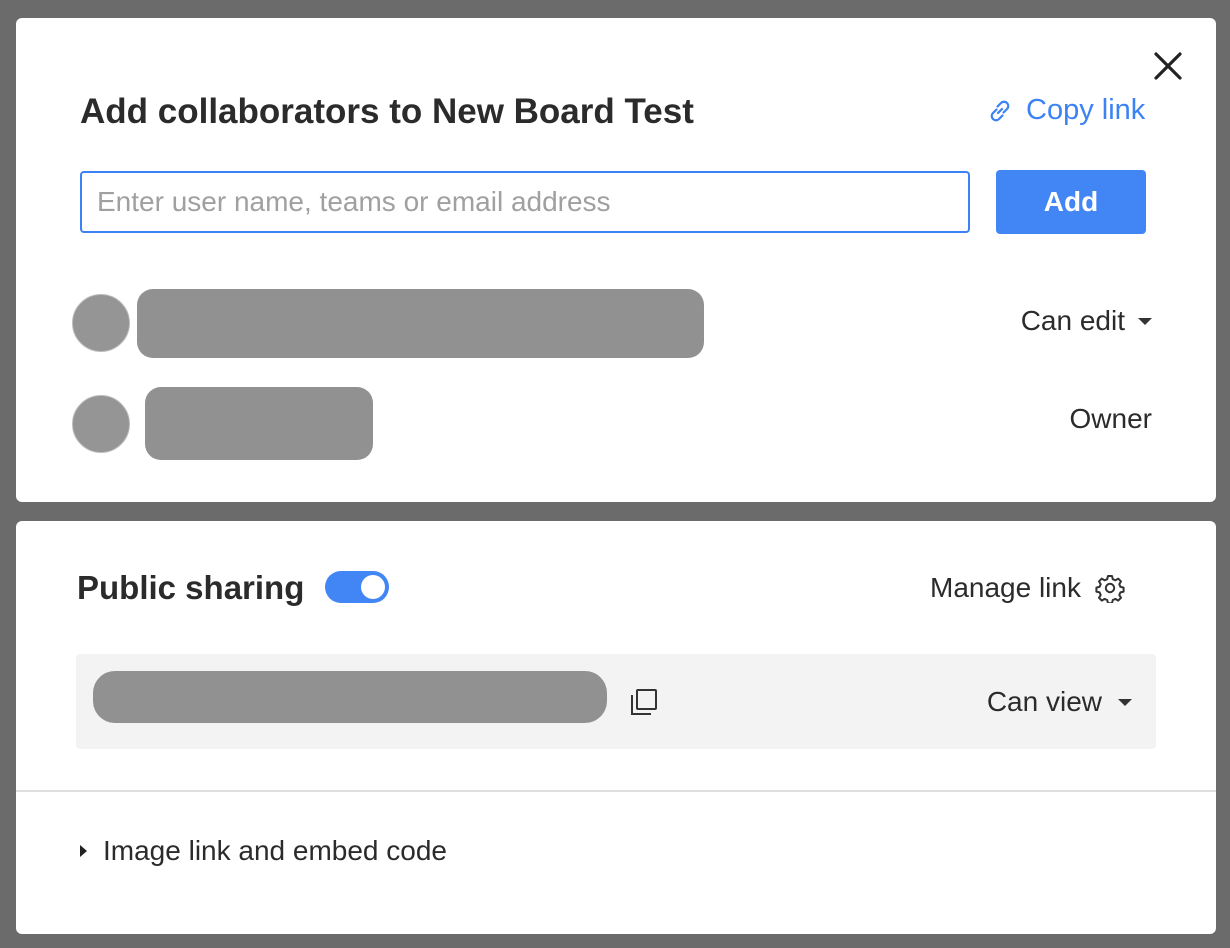 Image resolution: width=1230 pixels, height=948 pixels. I want to click on public-link-redacted, so click(350, 697).